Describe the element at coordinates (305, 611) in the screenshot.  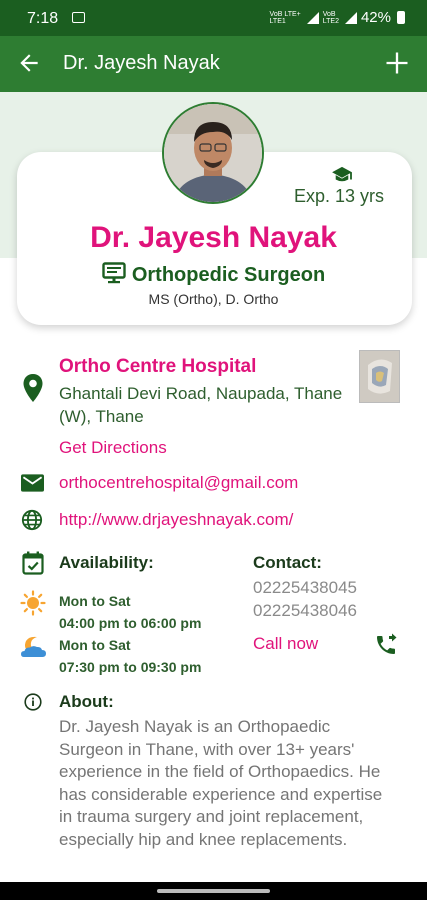
I see `phone-number-2: 02225438046` at that location.